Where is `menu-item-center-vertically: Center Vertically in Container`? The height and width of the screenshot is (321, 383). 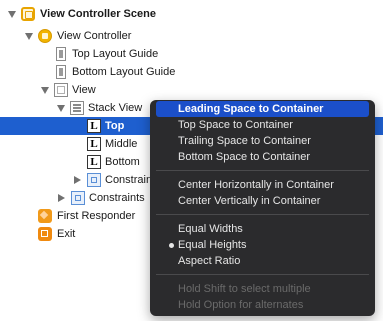 menu-item-center-vertically: Center Vertically in Container is located at coordinates (262, 201).